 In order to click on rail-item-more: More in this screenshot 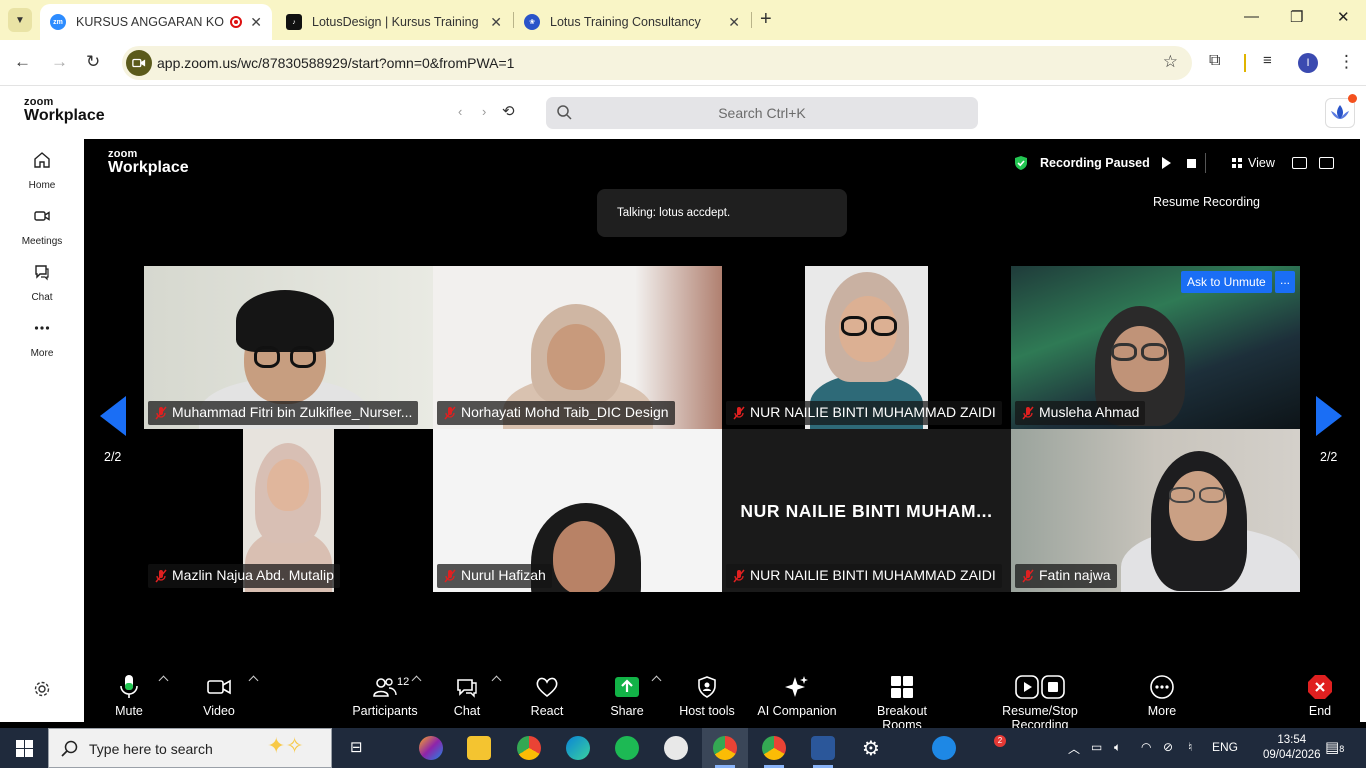, I will do `click(42, 340)`.